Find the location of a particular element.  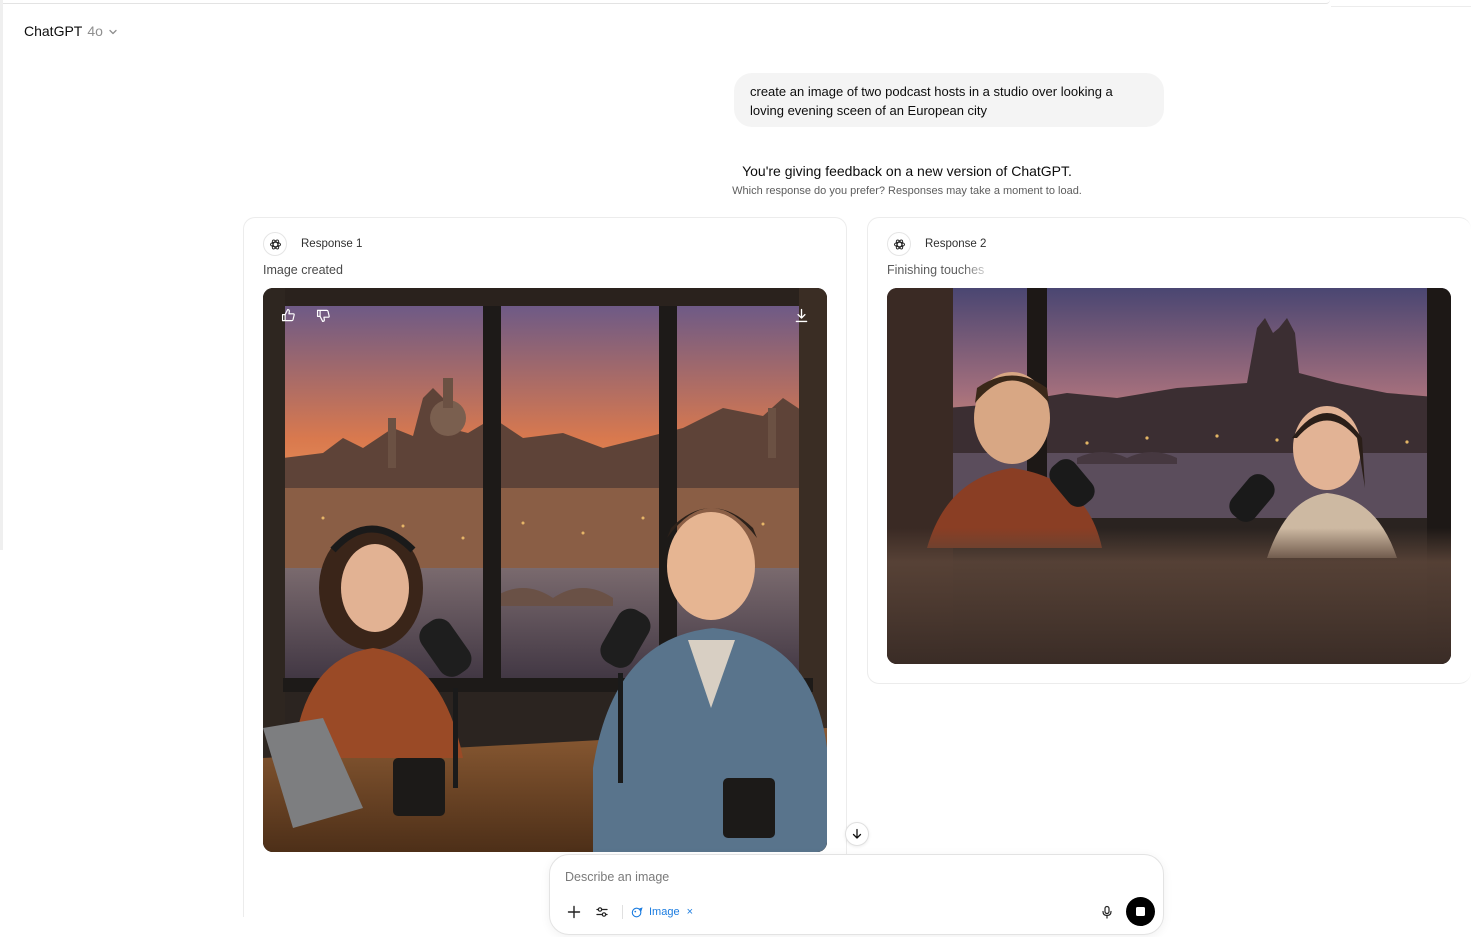

thumbs-up-button is located at coordinates (288, 315).